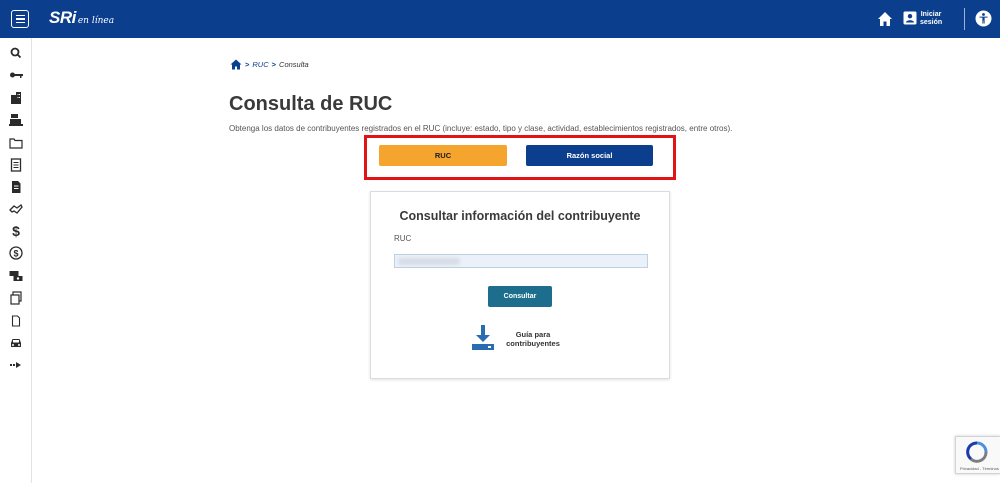  What do you see at coordinates (964, 19) in the screenshot?
I see `header-divider` at bounding box center [964, 19].